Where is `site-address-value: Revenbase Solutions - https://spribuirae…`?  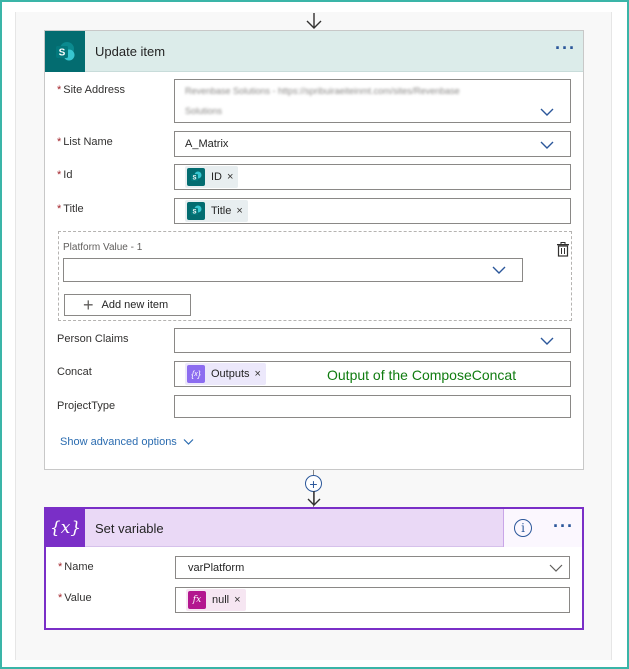 site-address-value: Revenbase Solutions - https://spribuirae… is located at coordinates (322, 91).